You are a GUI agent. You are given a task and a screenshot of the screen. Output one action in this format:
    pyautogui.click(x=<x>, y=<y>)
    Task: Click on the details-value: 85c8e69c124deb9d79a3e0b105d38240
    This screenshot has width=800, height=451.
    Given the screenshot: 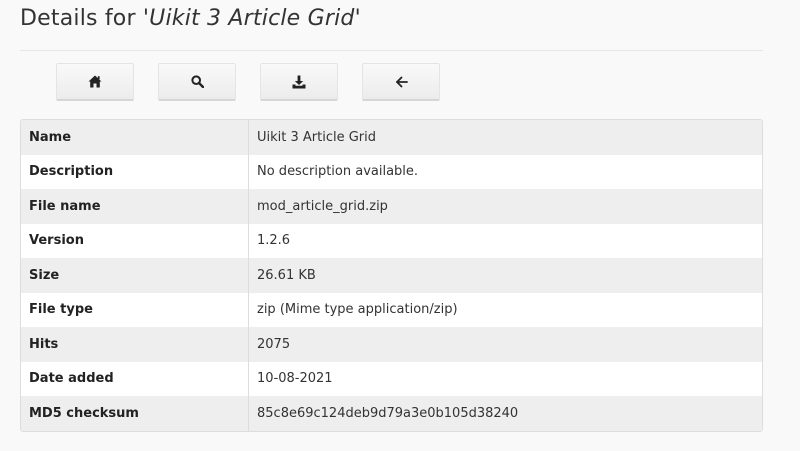 What is the action you would take?
    pyautogui.click(x=388, y=413)
    